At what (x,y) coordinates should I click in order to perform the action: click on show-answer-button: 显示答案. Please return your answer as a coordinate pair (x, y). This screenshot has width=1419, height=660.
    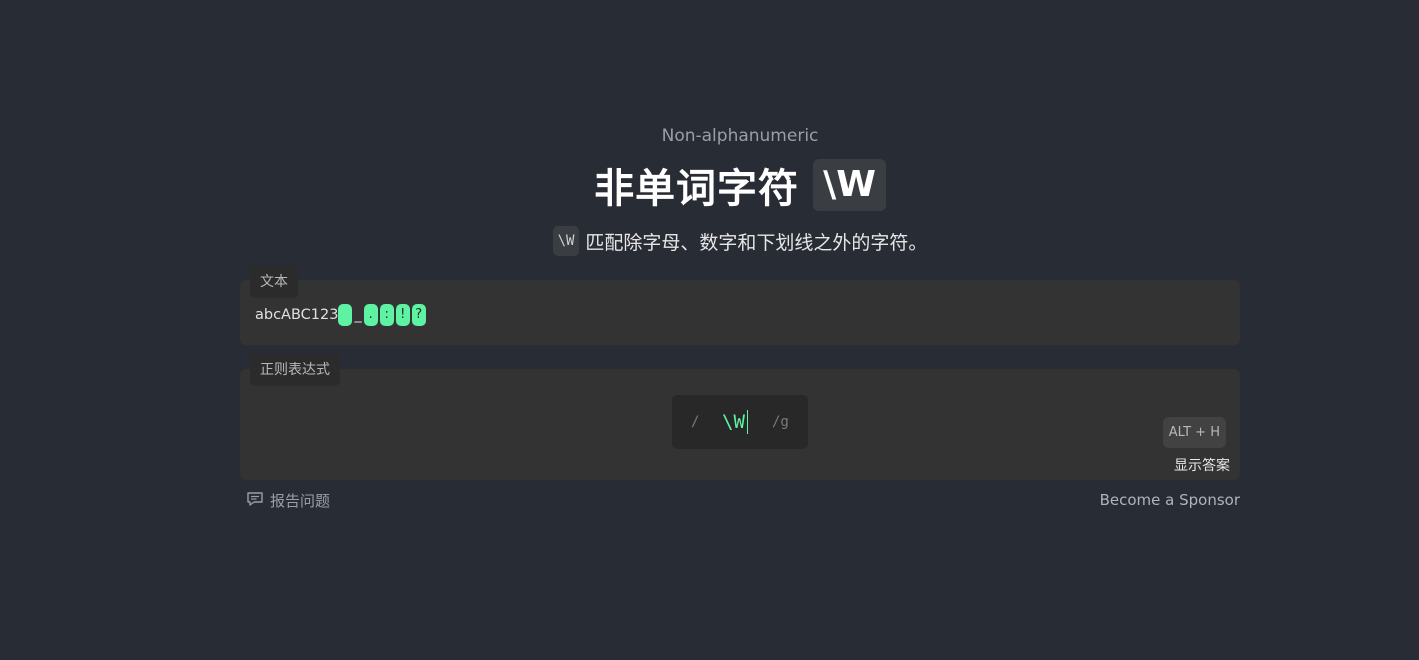
    Looking at the image, I should click on (1202, 465).